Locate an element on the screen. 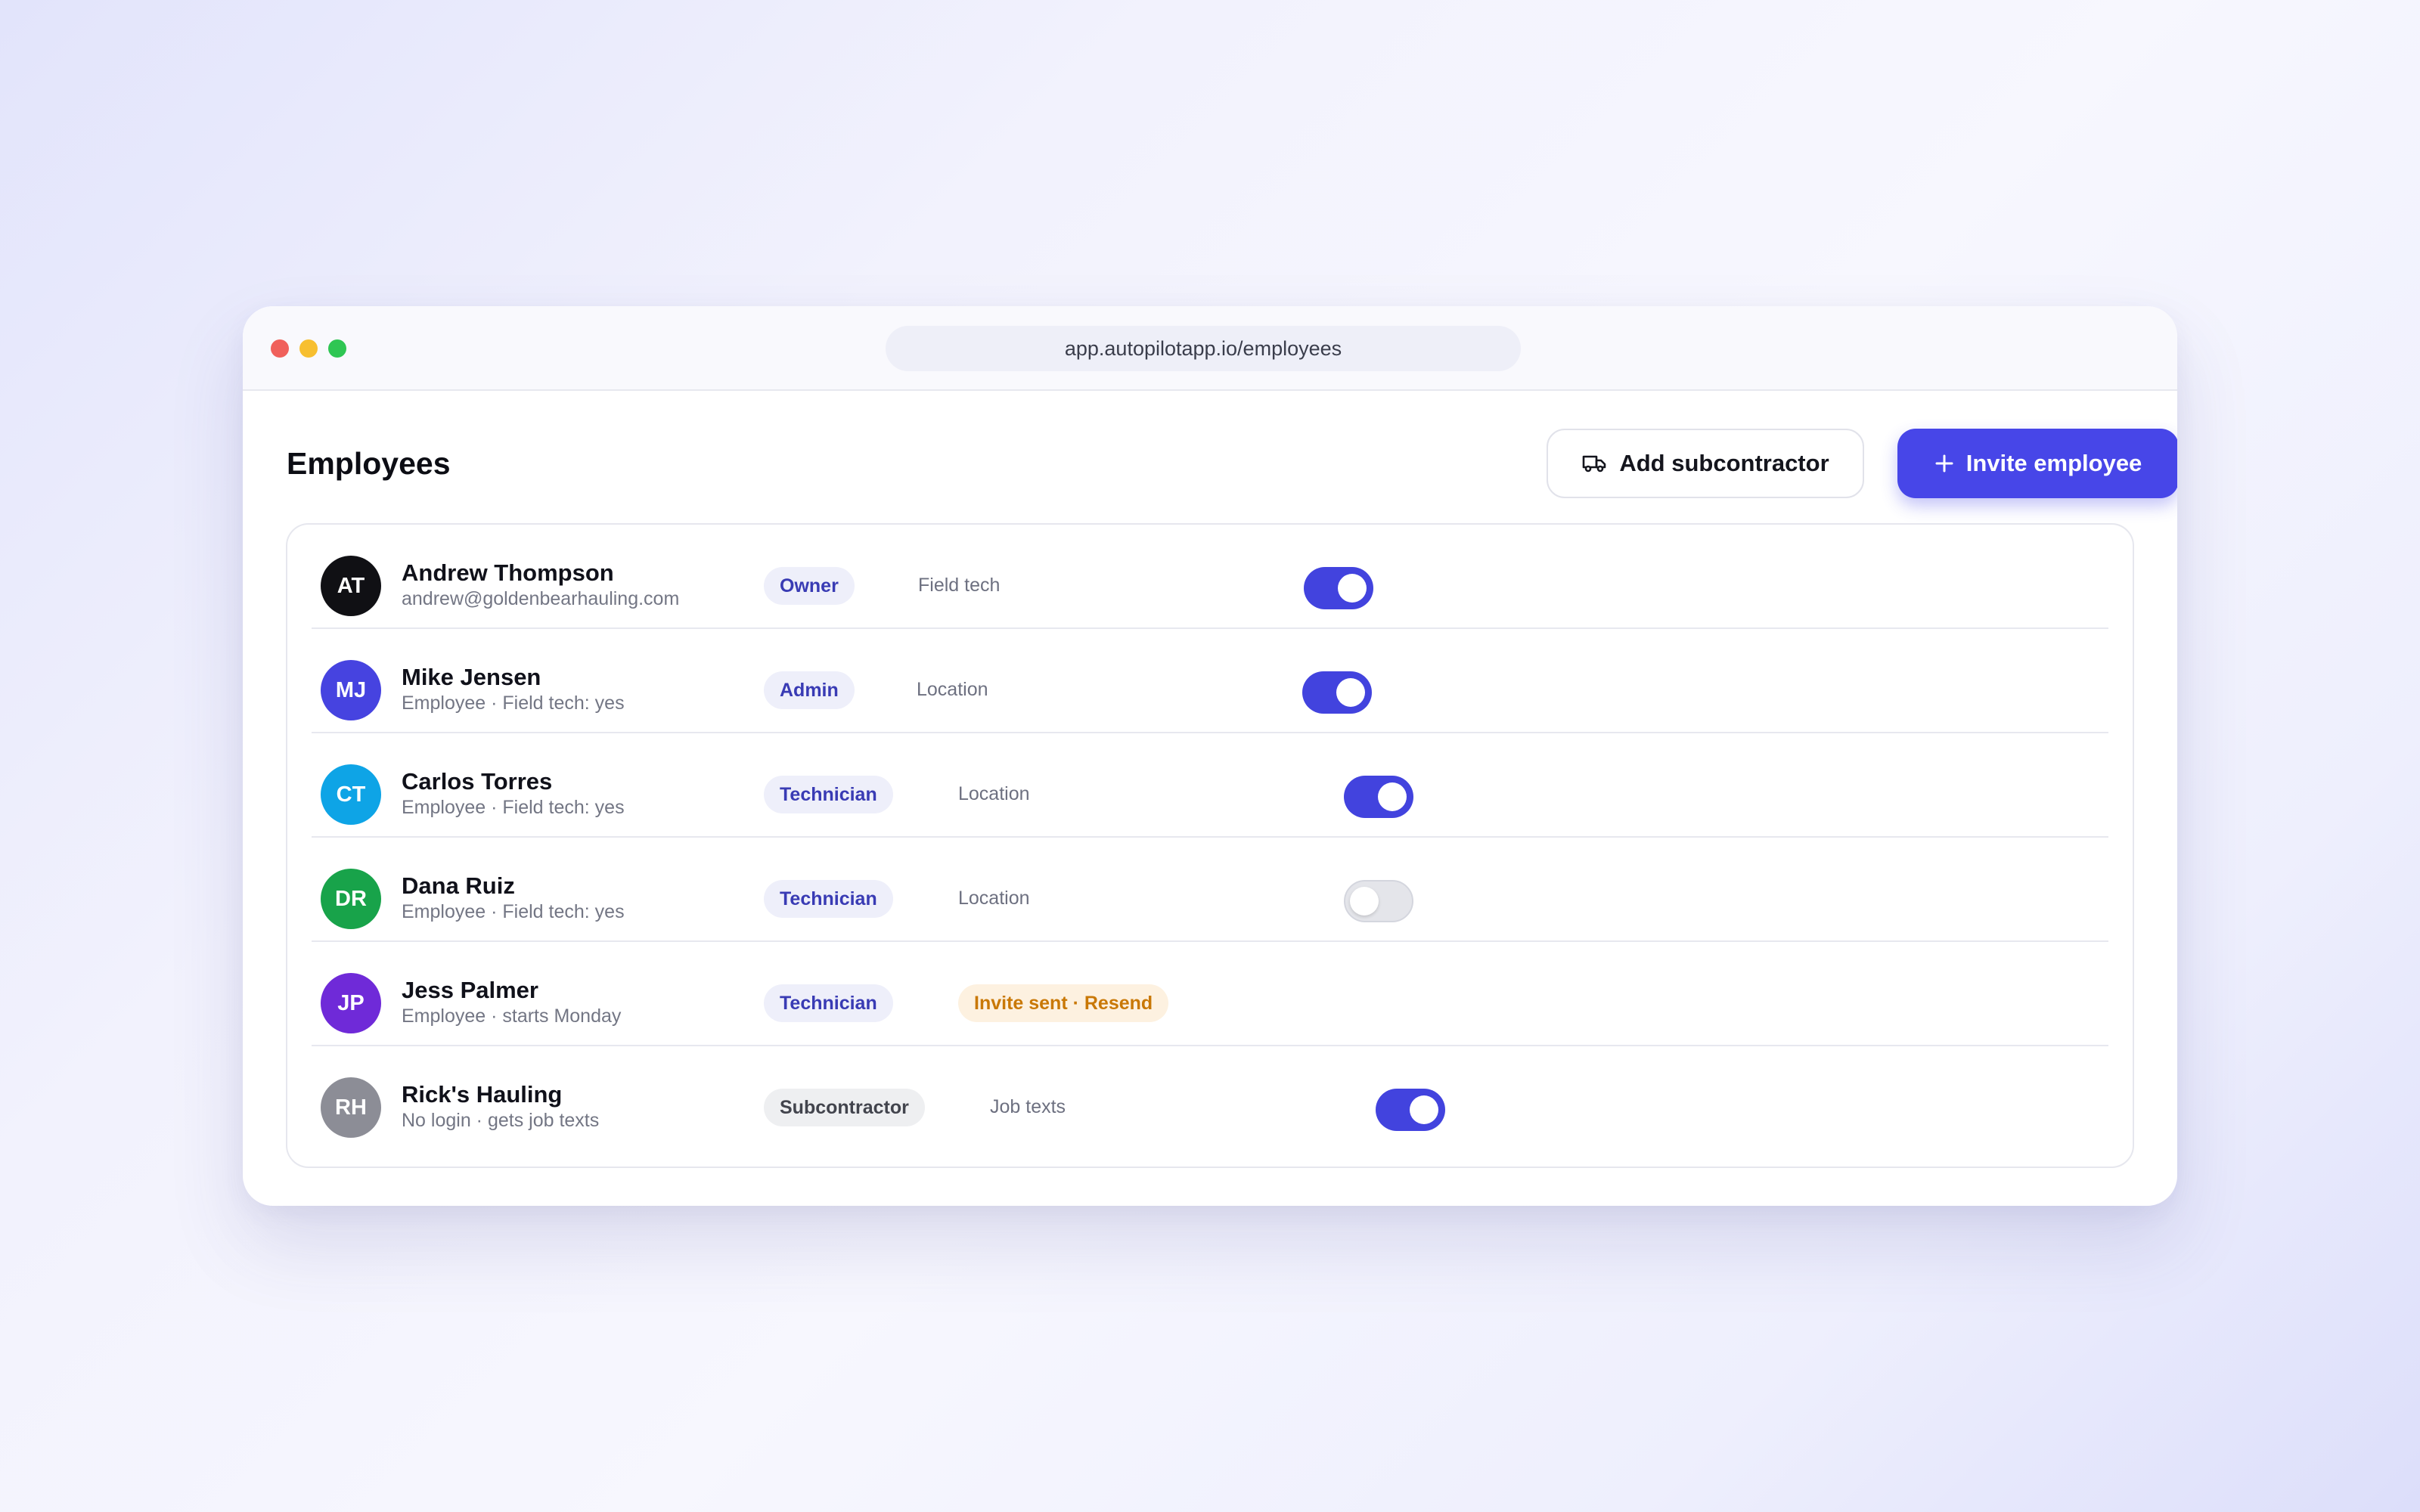  job-texts-toggle is located at coordinates (1410, 1110).